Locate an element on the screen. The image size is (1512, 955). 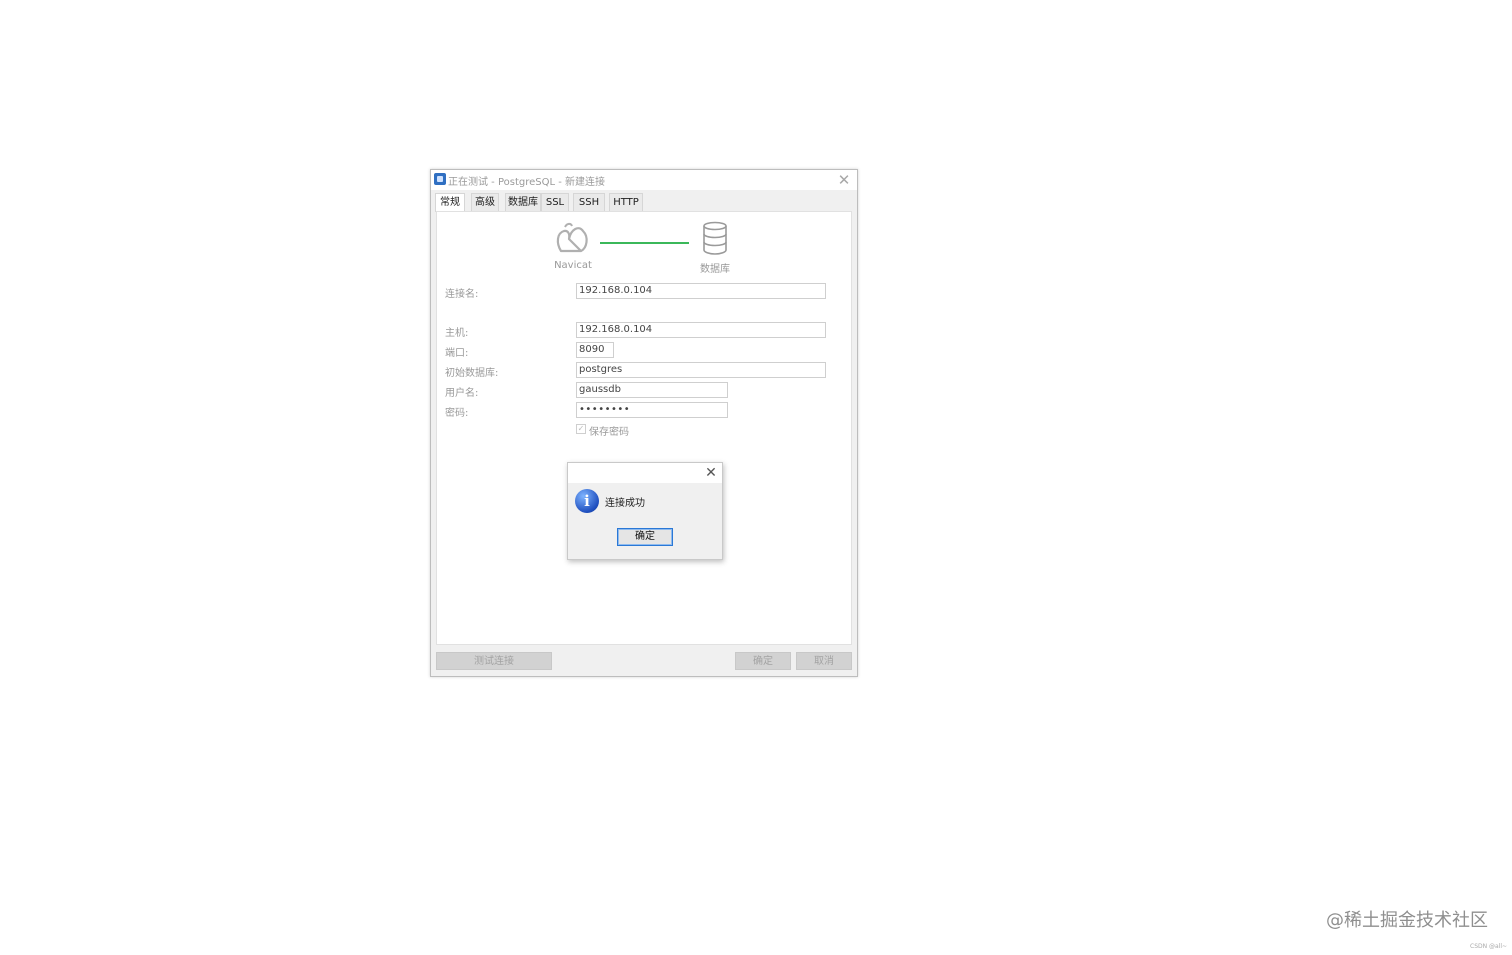
connection-name-label: 连接名: is located at coordinates (462, 294).